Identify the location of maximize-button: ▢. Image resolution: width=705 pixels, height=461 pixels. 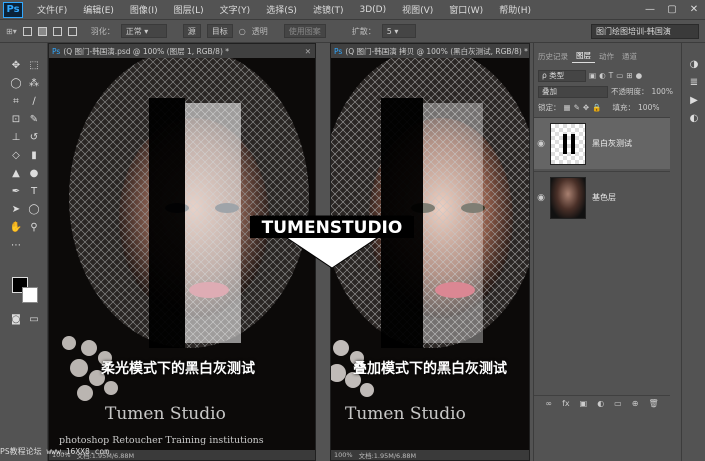
(672, 9).